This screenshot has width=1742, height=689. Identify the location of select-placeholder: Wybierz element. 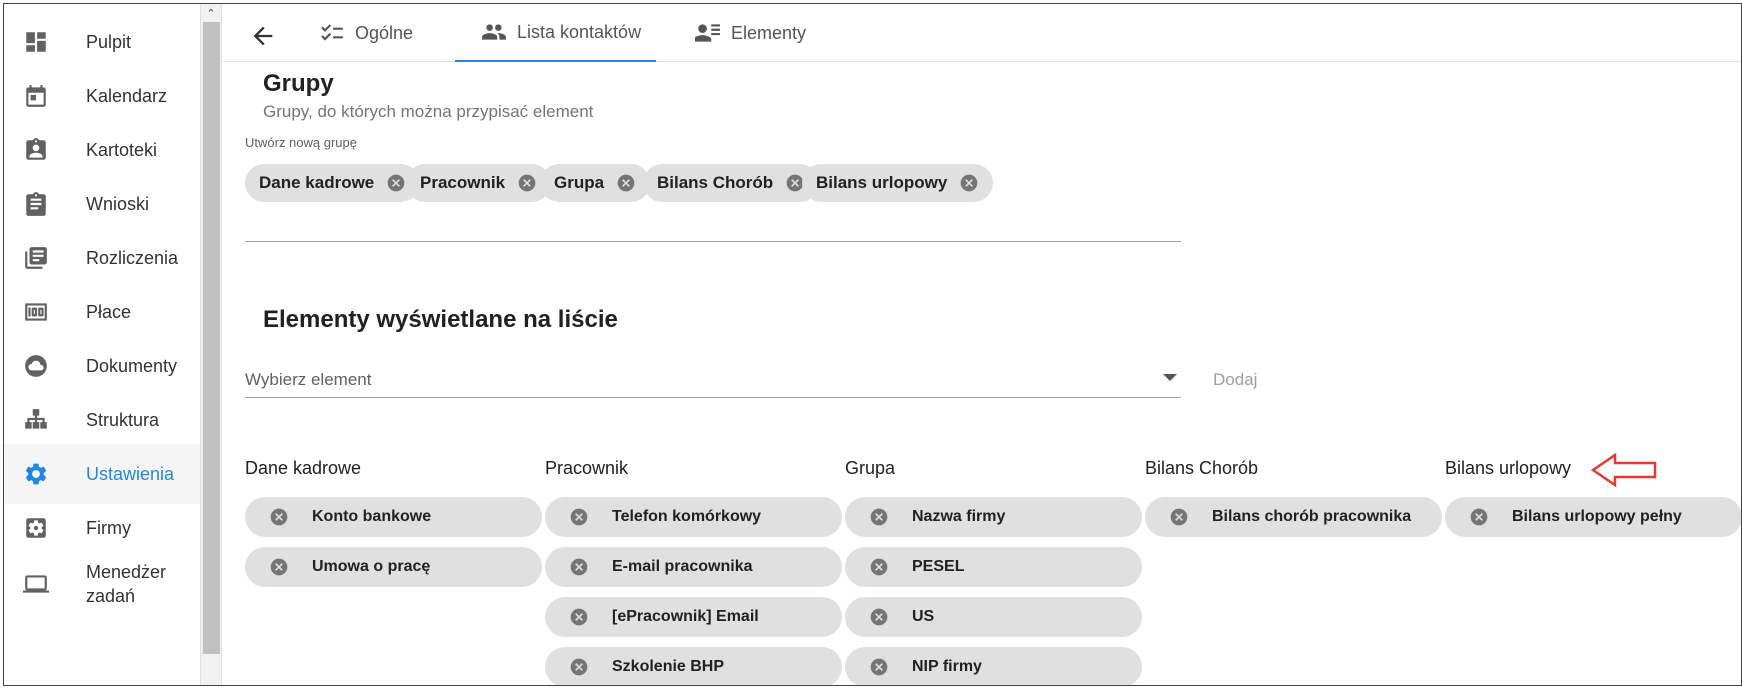
(308, 379).